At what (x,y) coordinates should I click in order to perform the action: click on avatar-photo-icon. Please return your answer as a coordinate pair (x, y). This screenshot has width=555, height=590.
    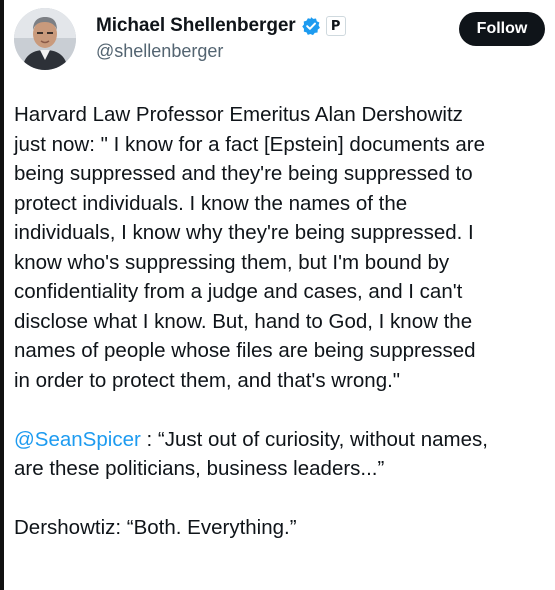
    Looking at the image, I should click on (45, 39).